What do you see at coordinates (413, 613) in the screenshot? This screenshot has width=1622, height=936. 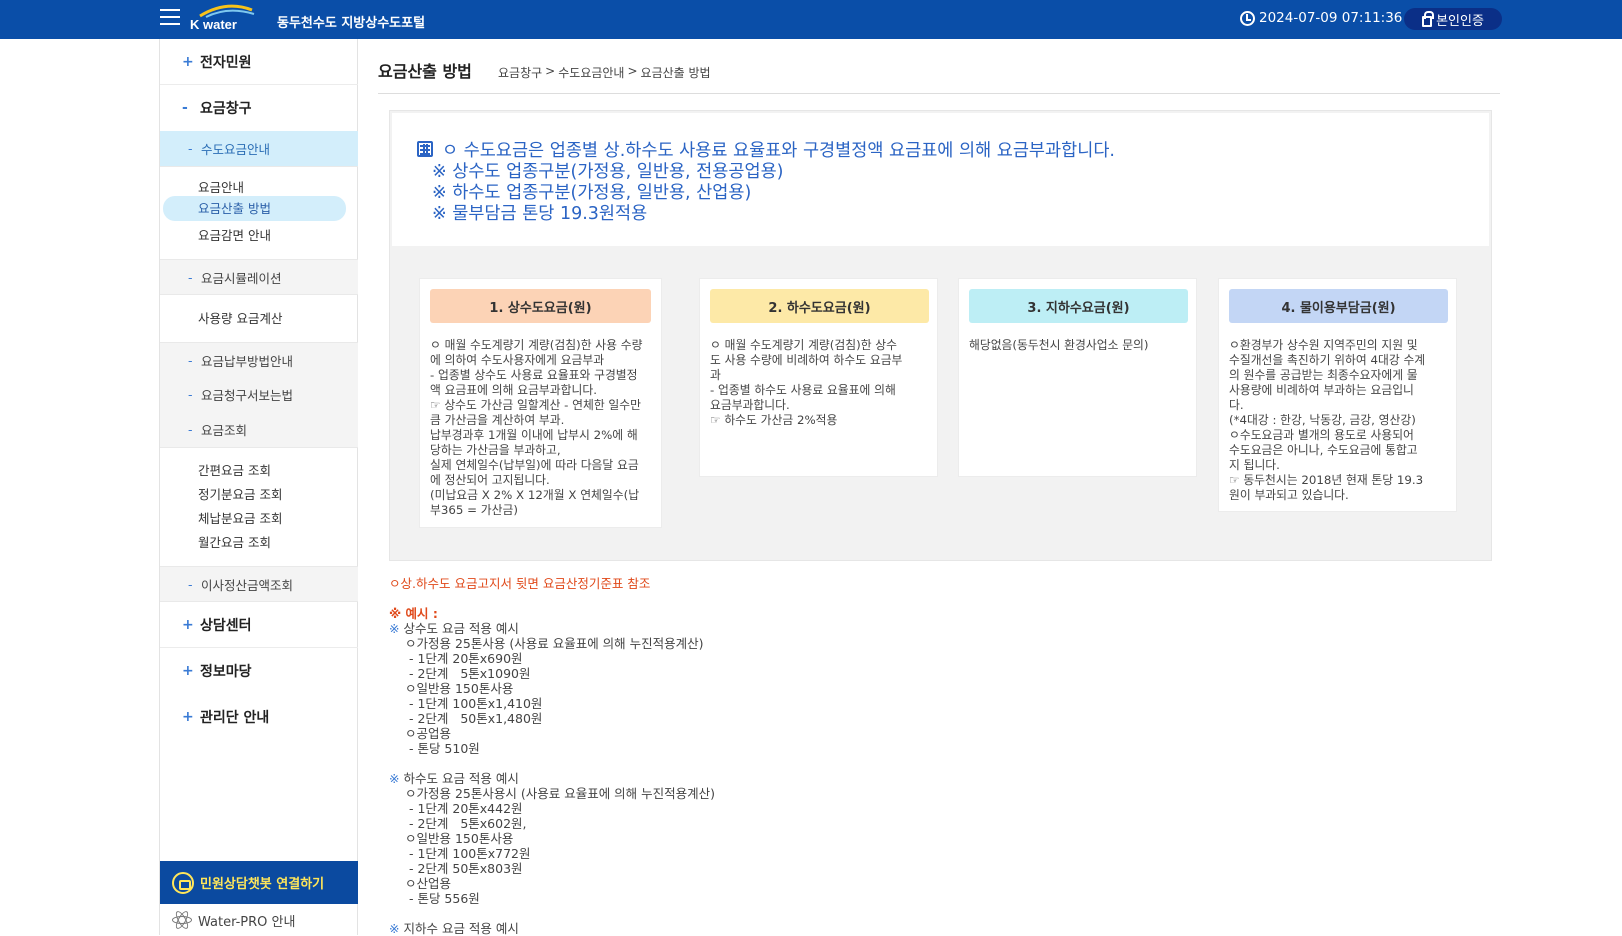 I see `examples-heading: ※ 예시 :` at bounding box center [413, 613].